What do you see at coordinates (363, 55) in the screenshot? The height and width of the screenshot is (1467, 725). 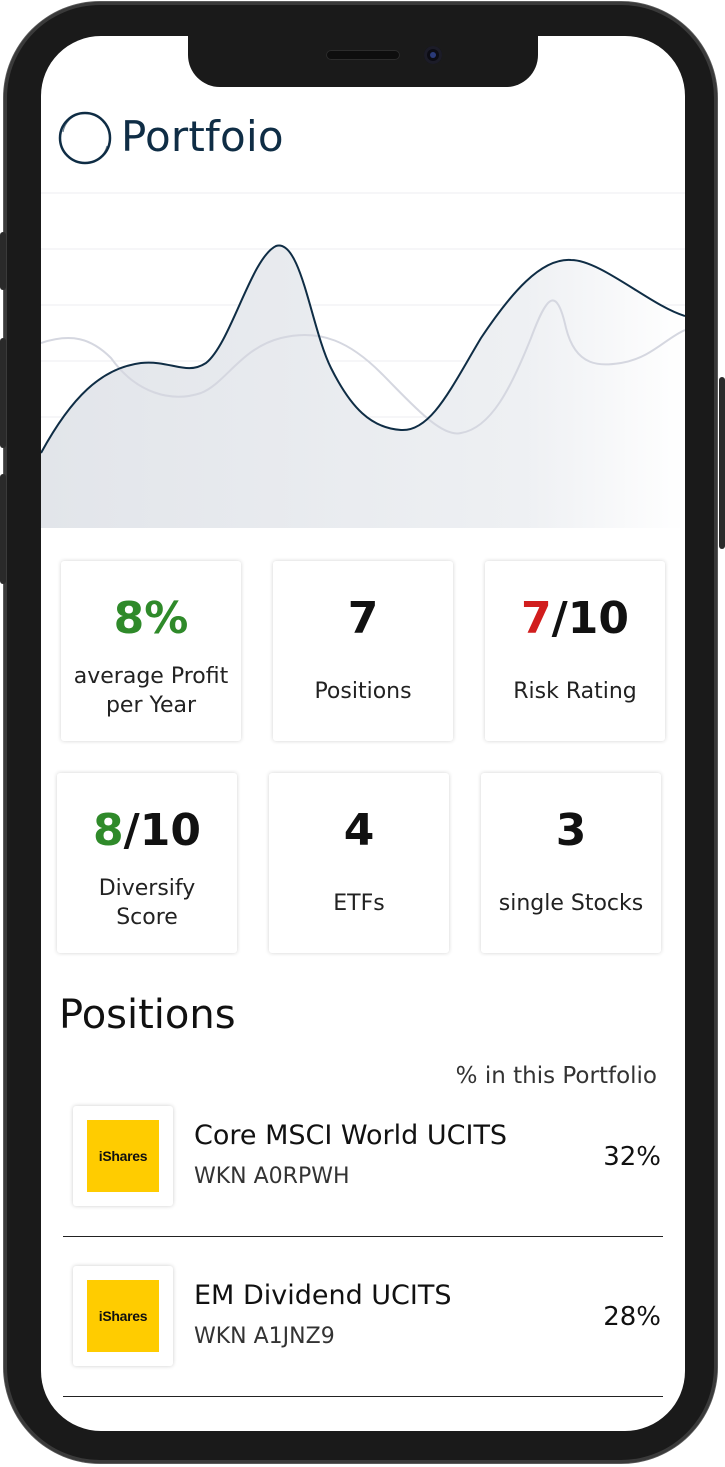 I see `speaker-grille` at bounding box center [363, 55].